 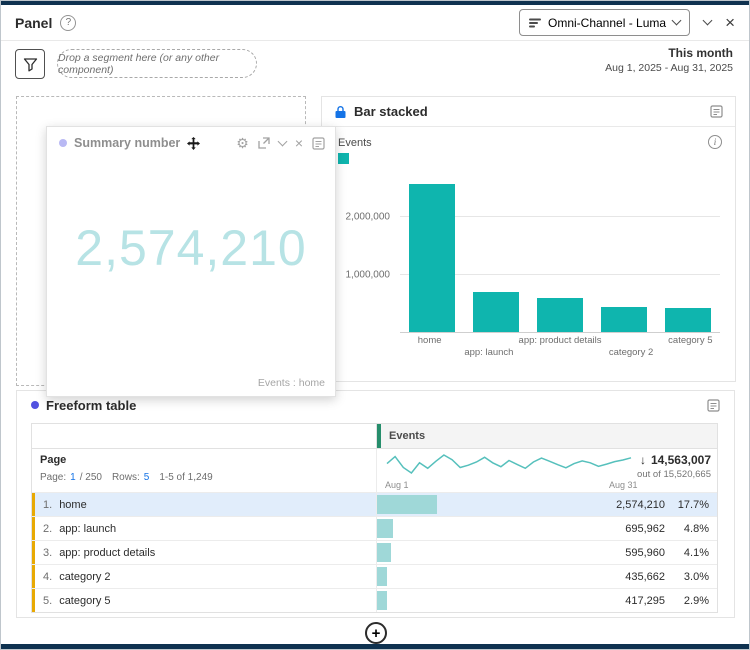 I want to click on row-metric-cell: 695,962 4.8%, so click(x=547, y=528).